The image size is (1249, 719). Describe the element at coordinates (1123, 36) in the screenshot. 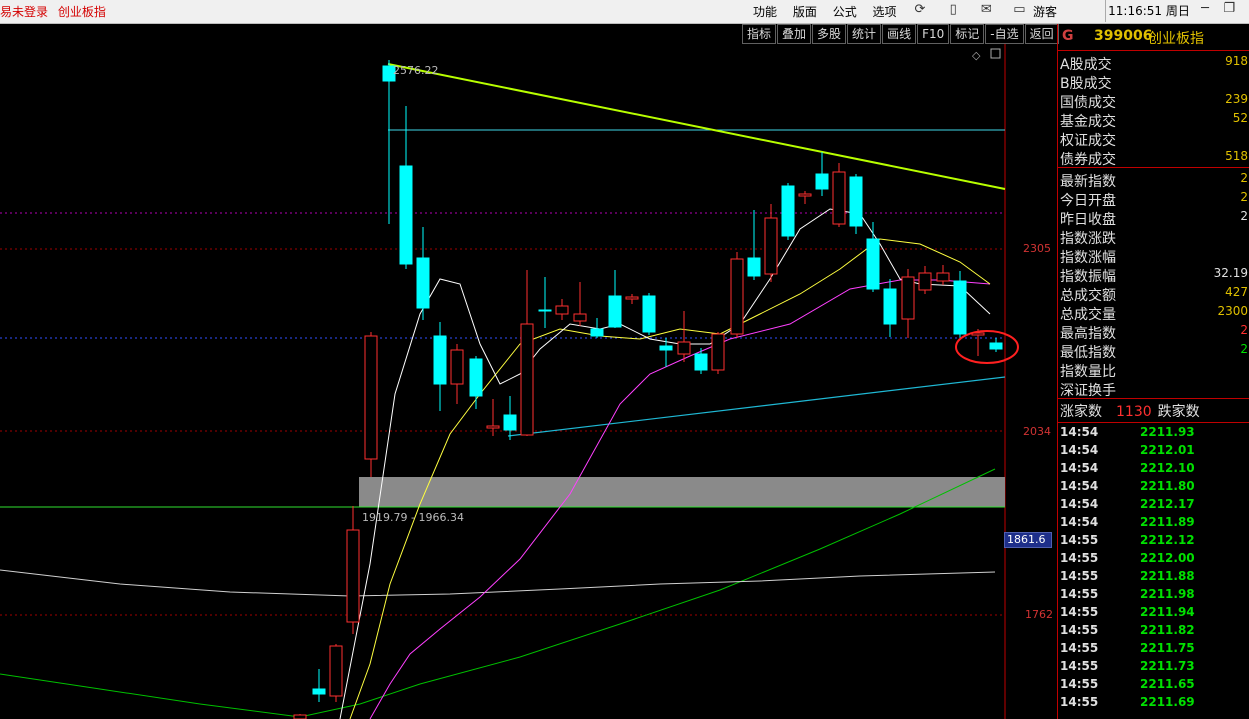

I see `index-code: 399006` at that location.